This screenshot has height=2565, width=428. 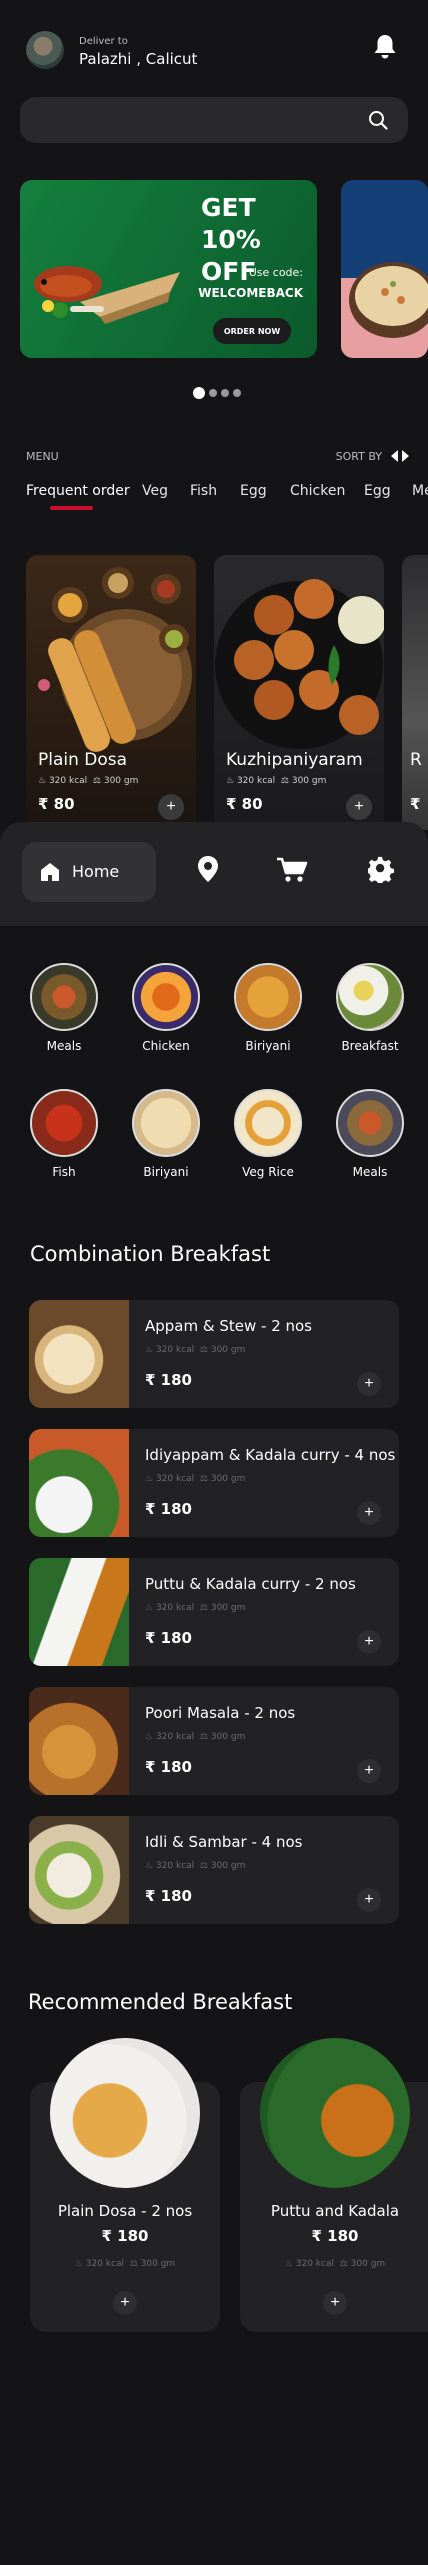 What do you see at coordinates (415, 692) in the screenshot?
I see `featured-card-partial: R ₹` at bounding box center [415, 692].